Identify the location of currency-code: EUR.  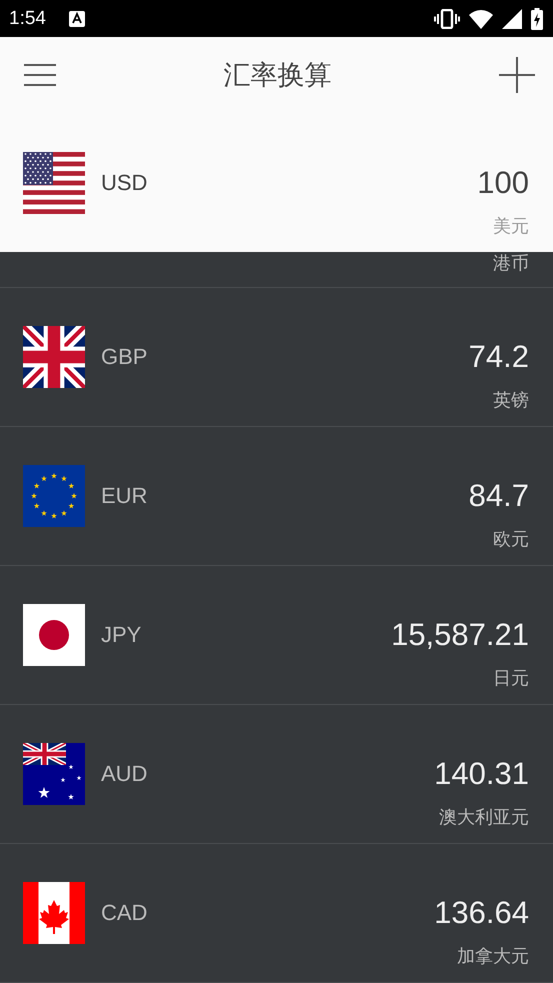
(124, 496).